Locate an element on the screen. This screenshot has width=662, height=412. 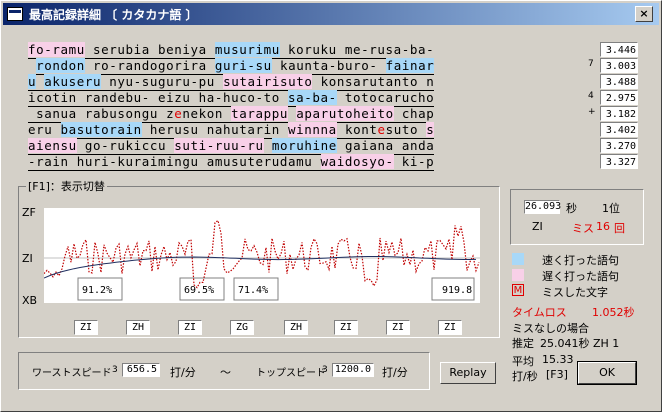
slow-phrase: tarappu is located at coordinates (260, 113).